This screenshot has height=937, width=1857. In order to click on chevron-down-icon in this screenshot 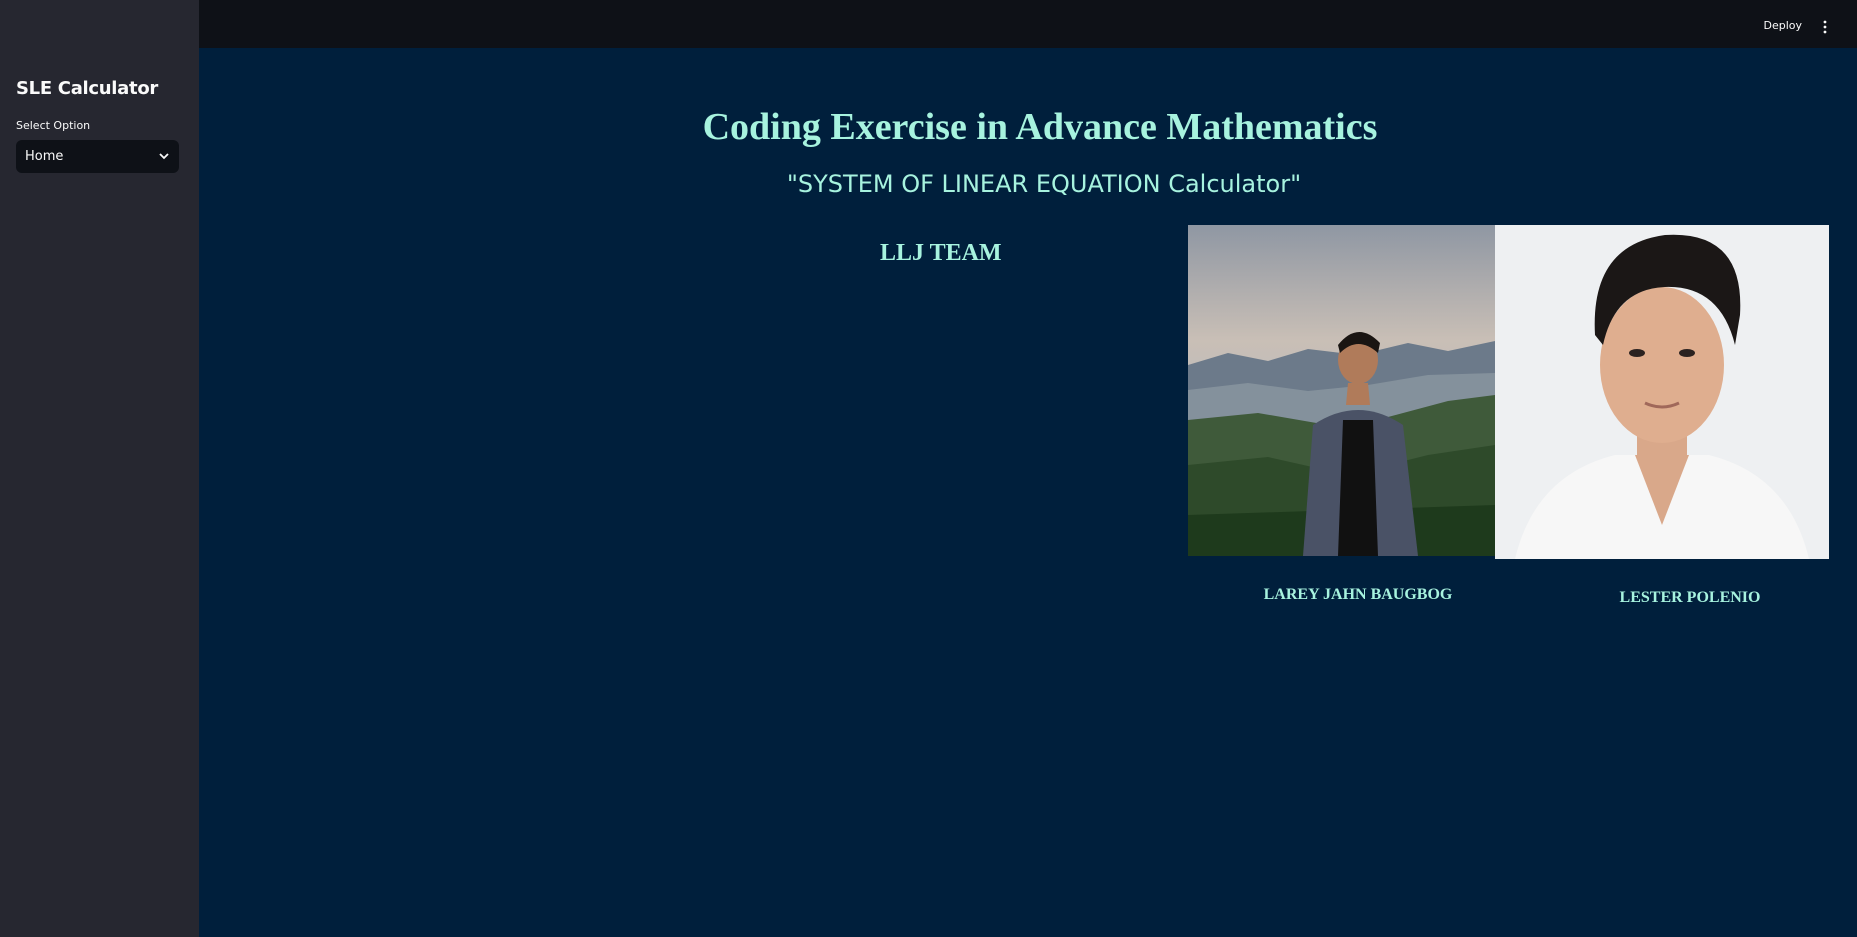, I will do `click(164, 156)`.